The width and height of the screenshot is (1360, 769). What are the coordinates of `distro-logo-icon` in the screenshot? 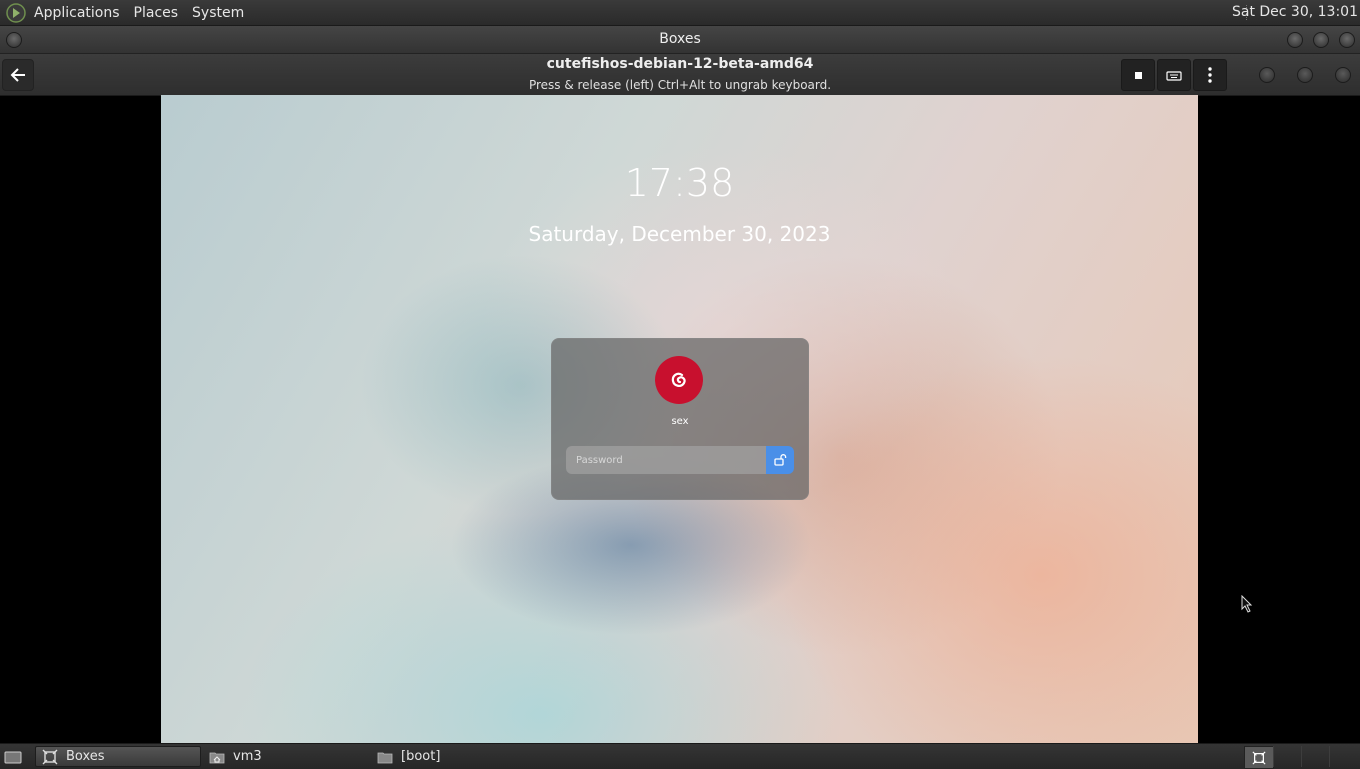 It's located at (16, 12).